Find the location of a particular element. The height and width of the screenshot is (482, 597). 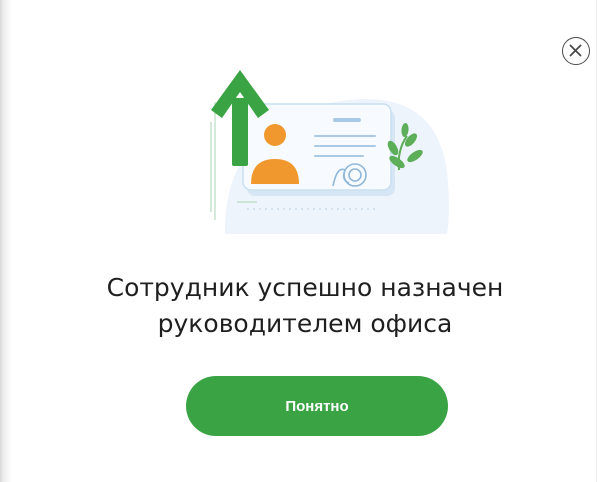

success-message-line-2: руководителем офиса is located at coordinates (305, 323).